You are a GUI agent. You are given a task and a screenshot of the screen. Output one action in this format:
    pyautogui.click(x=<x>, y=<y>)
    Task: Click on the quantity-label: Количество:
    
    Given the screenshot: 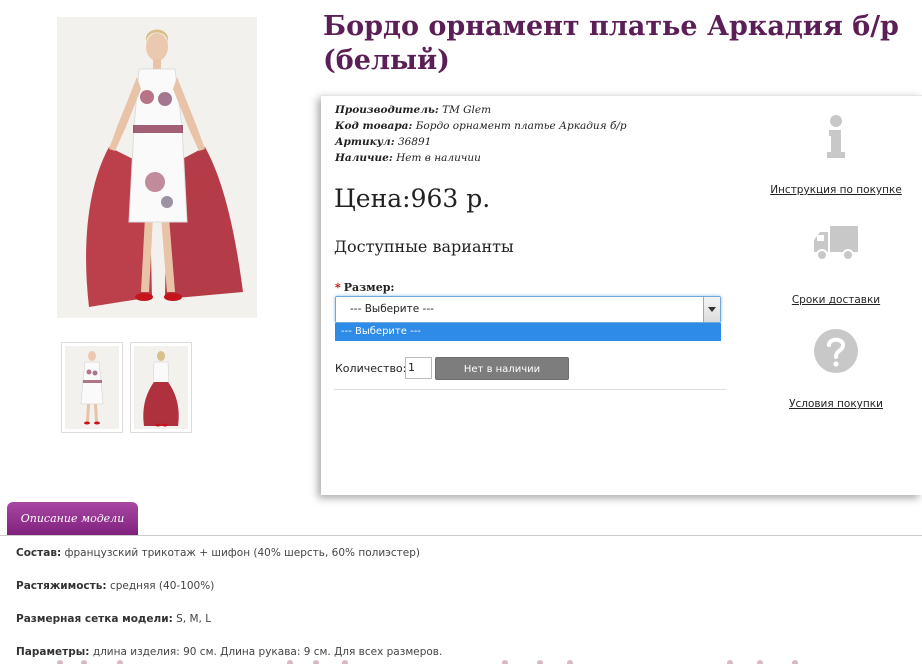 What is the action you would take?
    pyautogui.click(x=371, y=368)
    